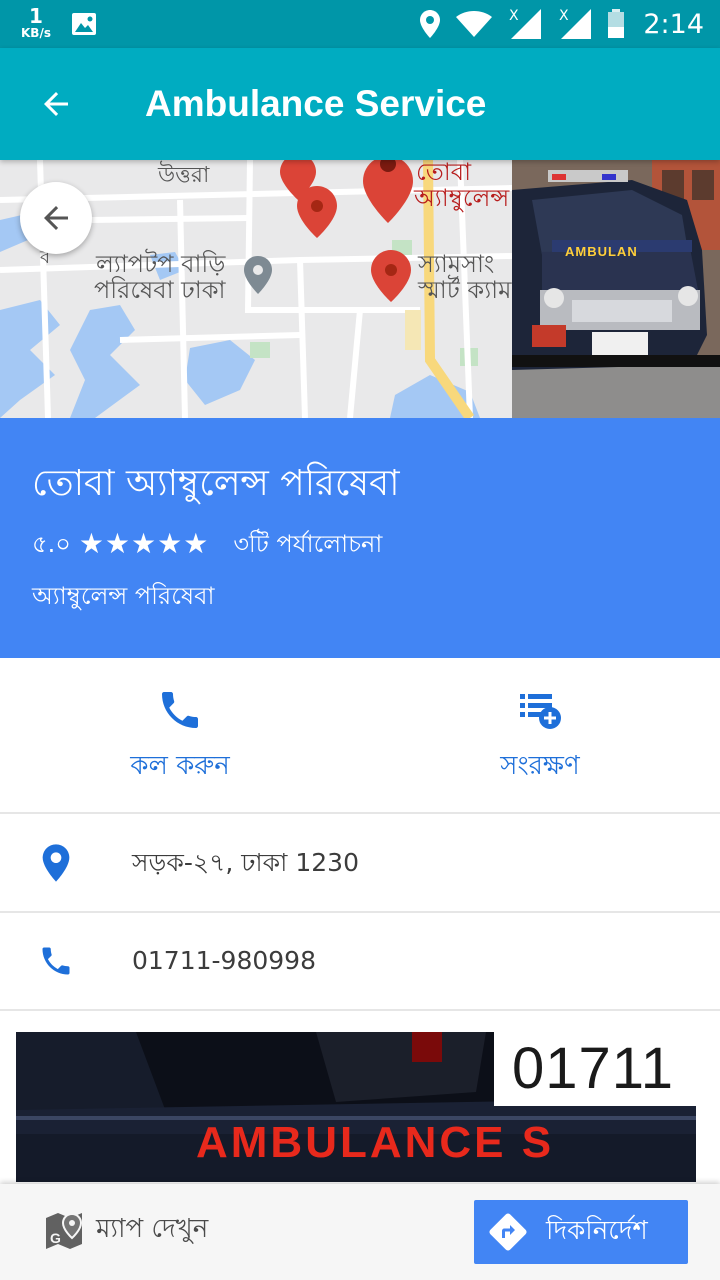 The height and width of the screenshot is (1280, 720). I want to click on rating-stars: ★★★★★, so click(144, 543).